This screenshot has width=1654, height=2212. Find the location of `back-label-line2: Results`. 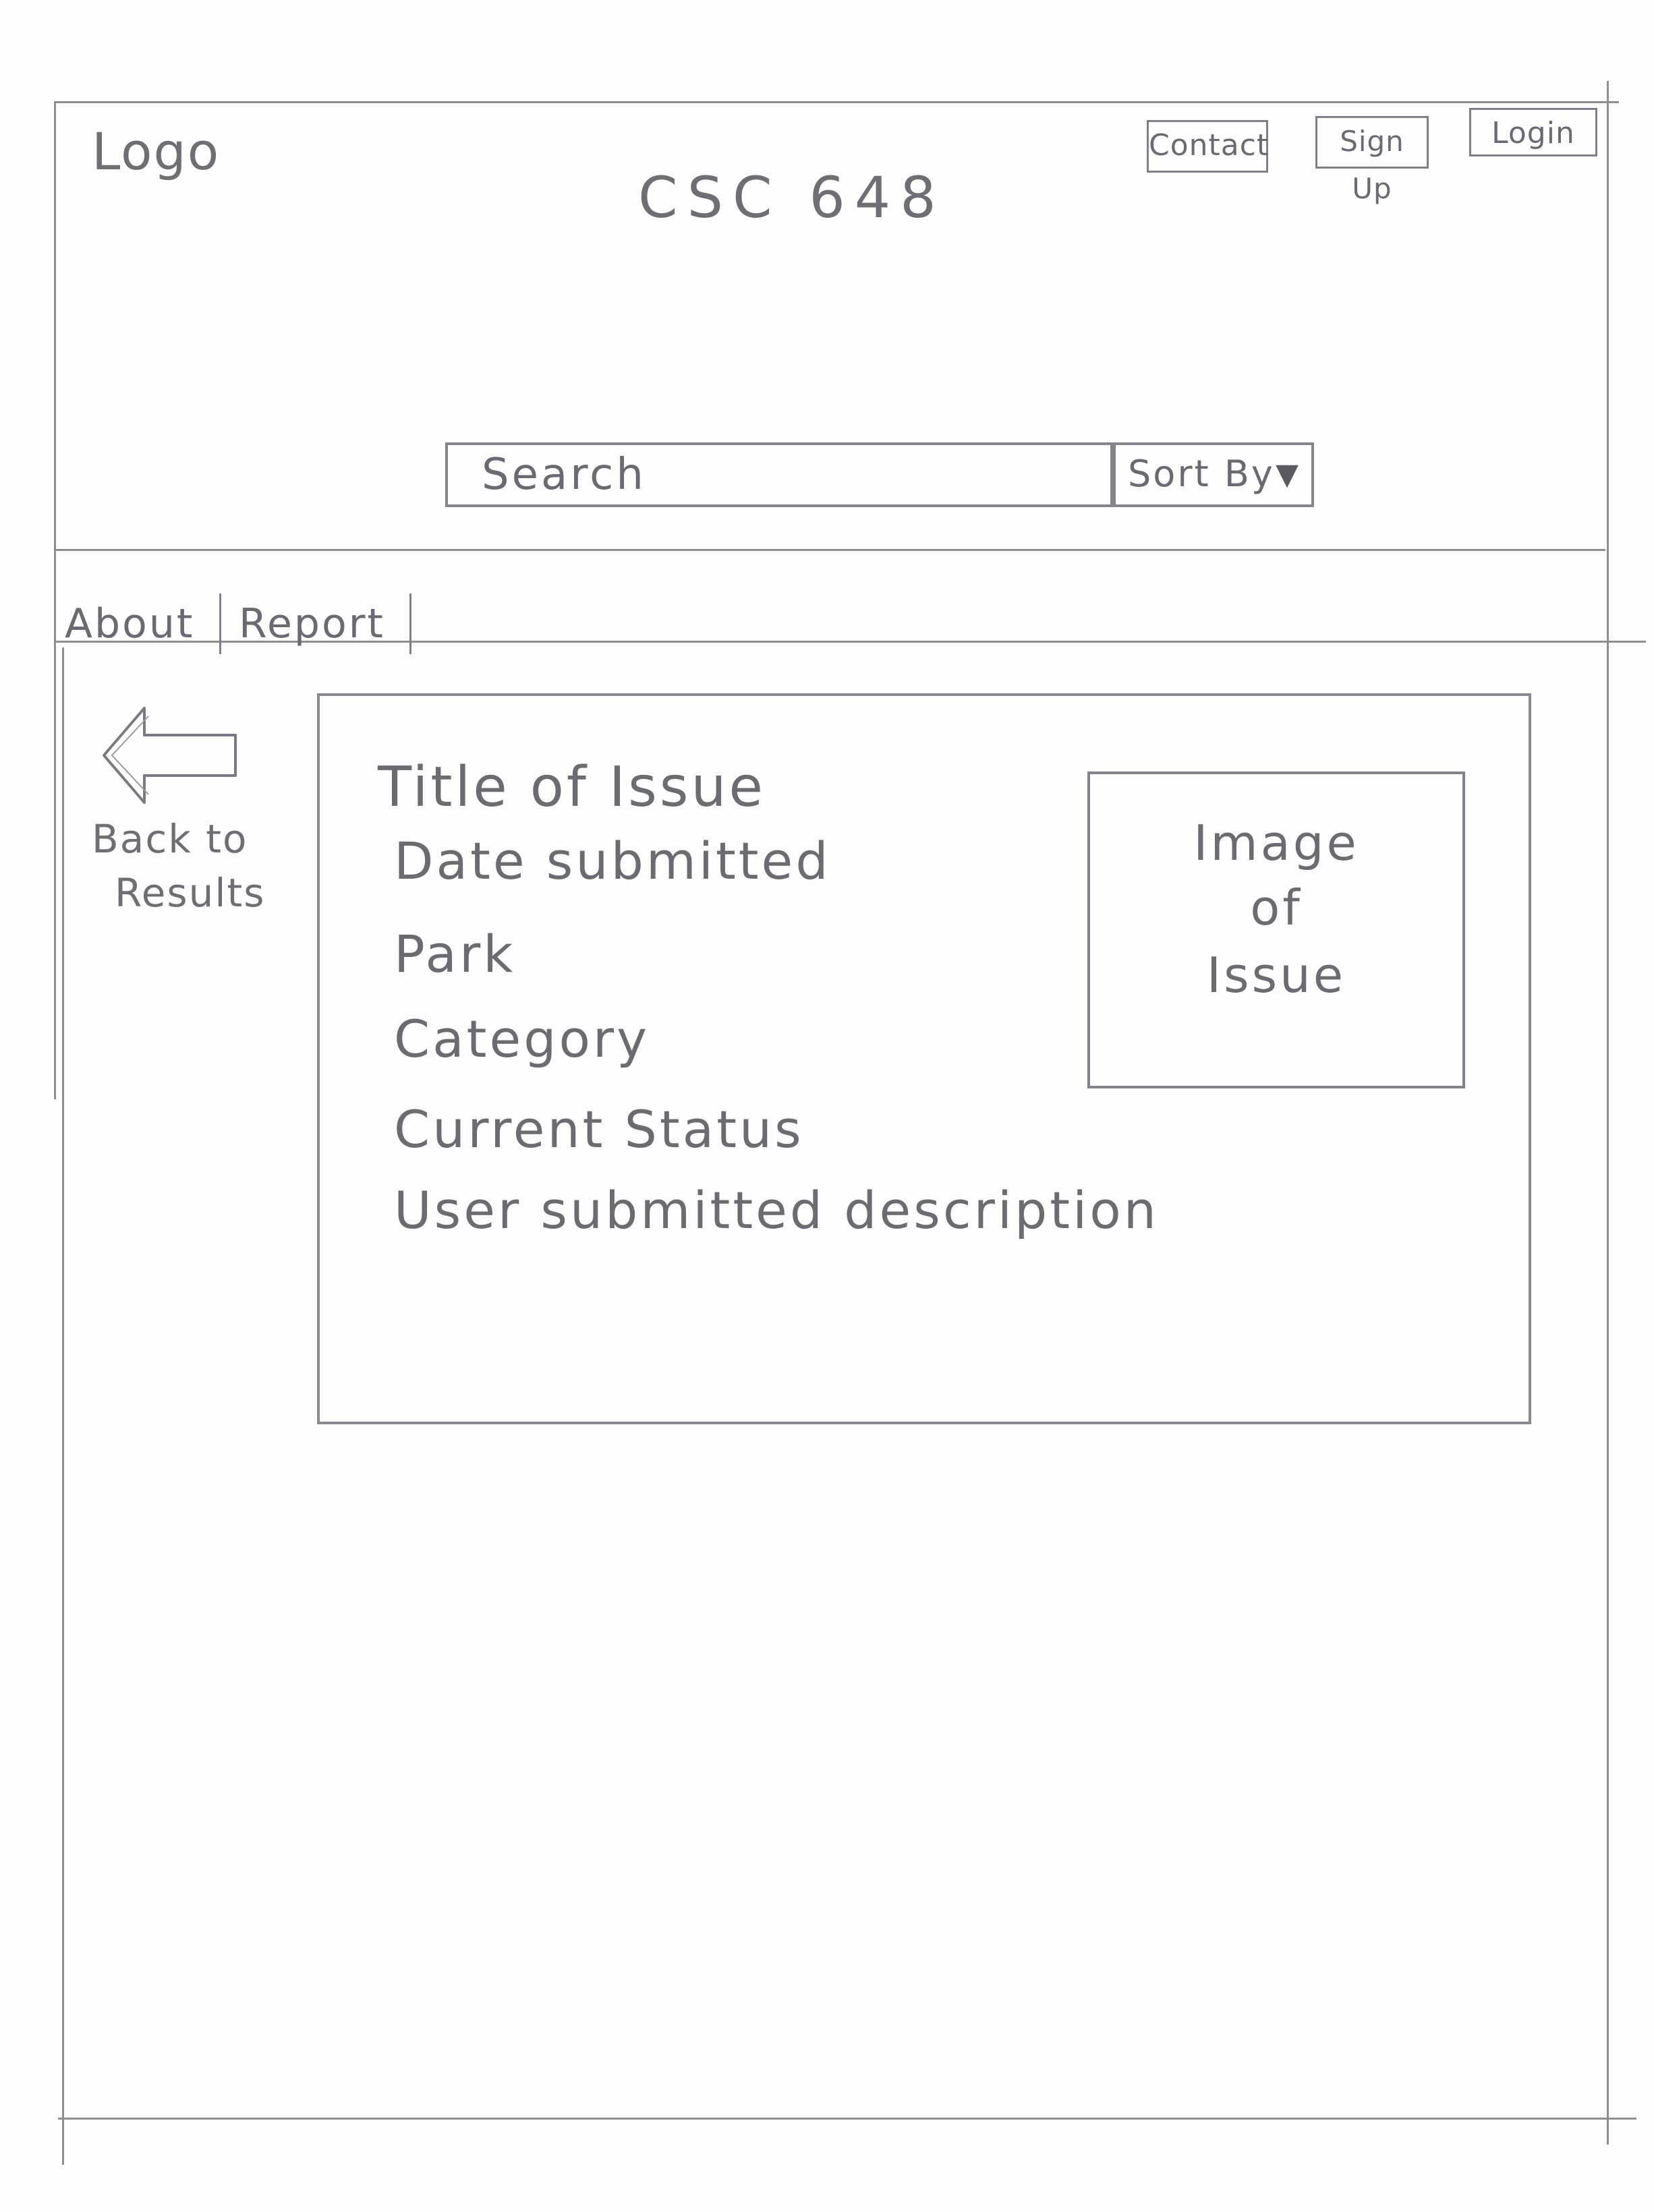

back-label-line2: Results is located at coordinates (190, 893).